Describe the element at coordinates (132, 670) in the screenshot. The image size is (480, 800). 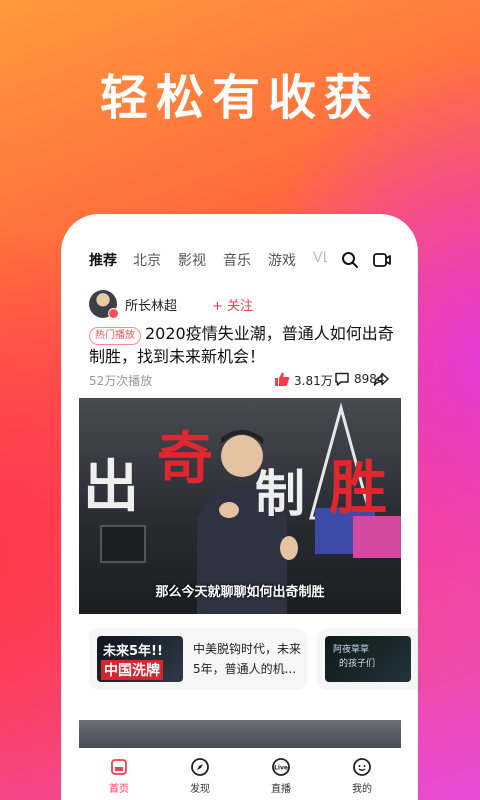
I see `thumb-line2: 中国洗牌` at that location.